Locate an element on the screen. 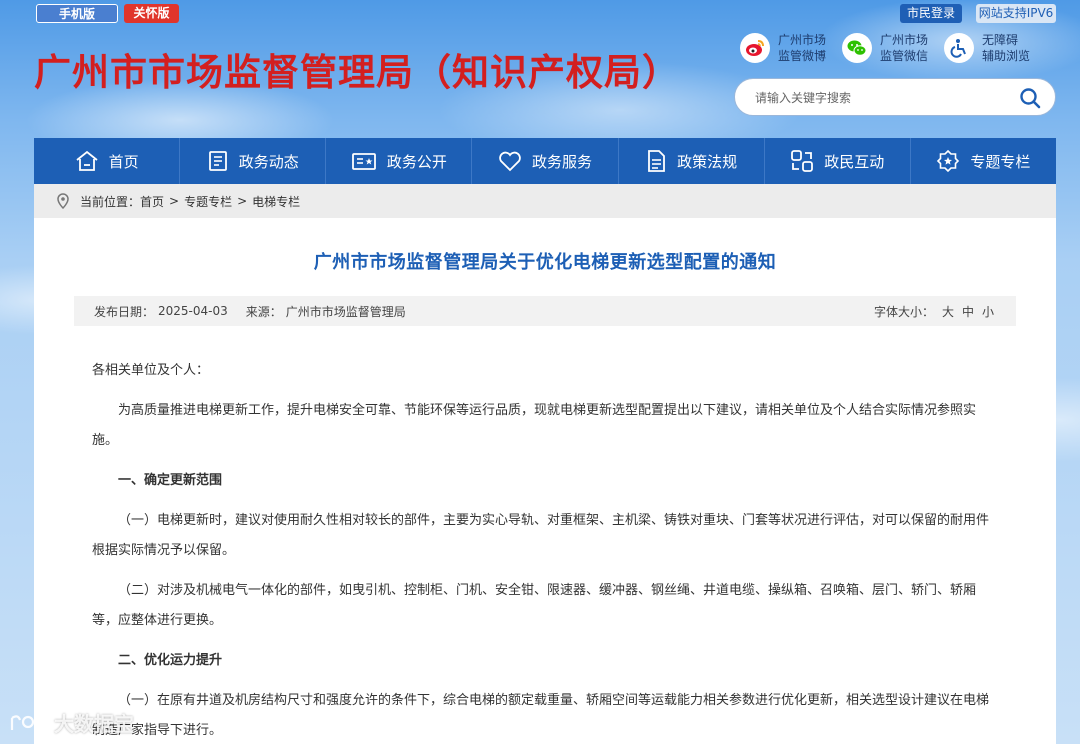 The width and height of the screenshot is (1080, 744). breadcrumb-special: 专题专栏 is located at coordinates (208, 201).